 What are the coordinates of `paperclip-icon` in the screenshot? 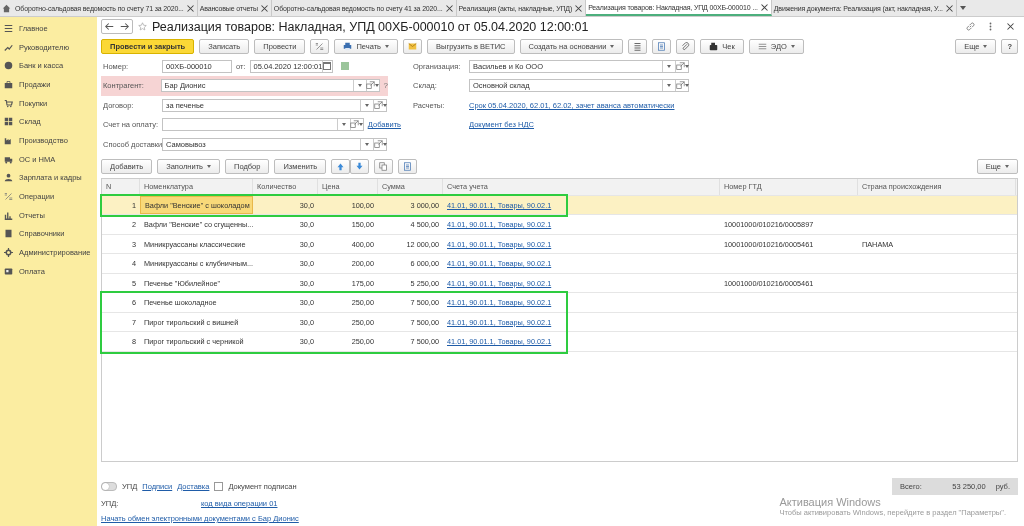 It's located at (686, 47).